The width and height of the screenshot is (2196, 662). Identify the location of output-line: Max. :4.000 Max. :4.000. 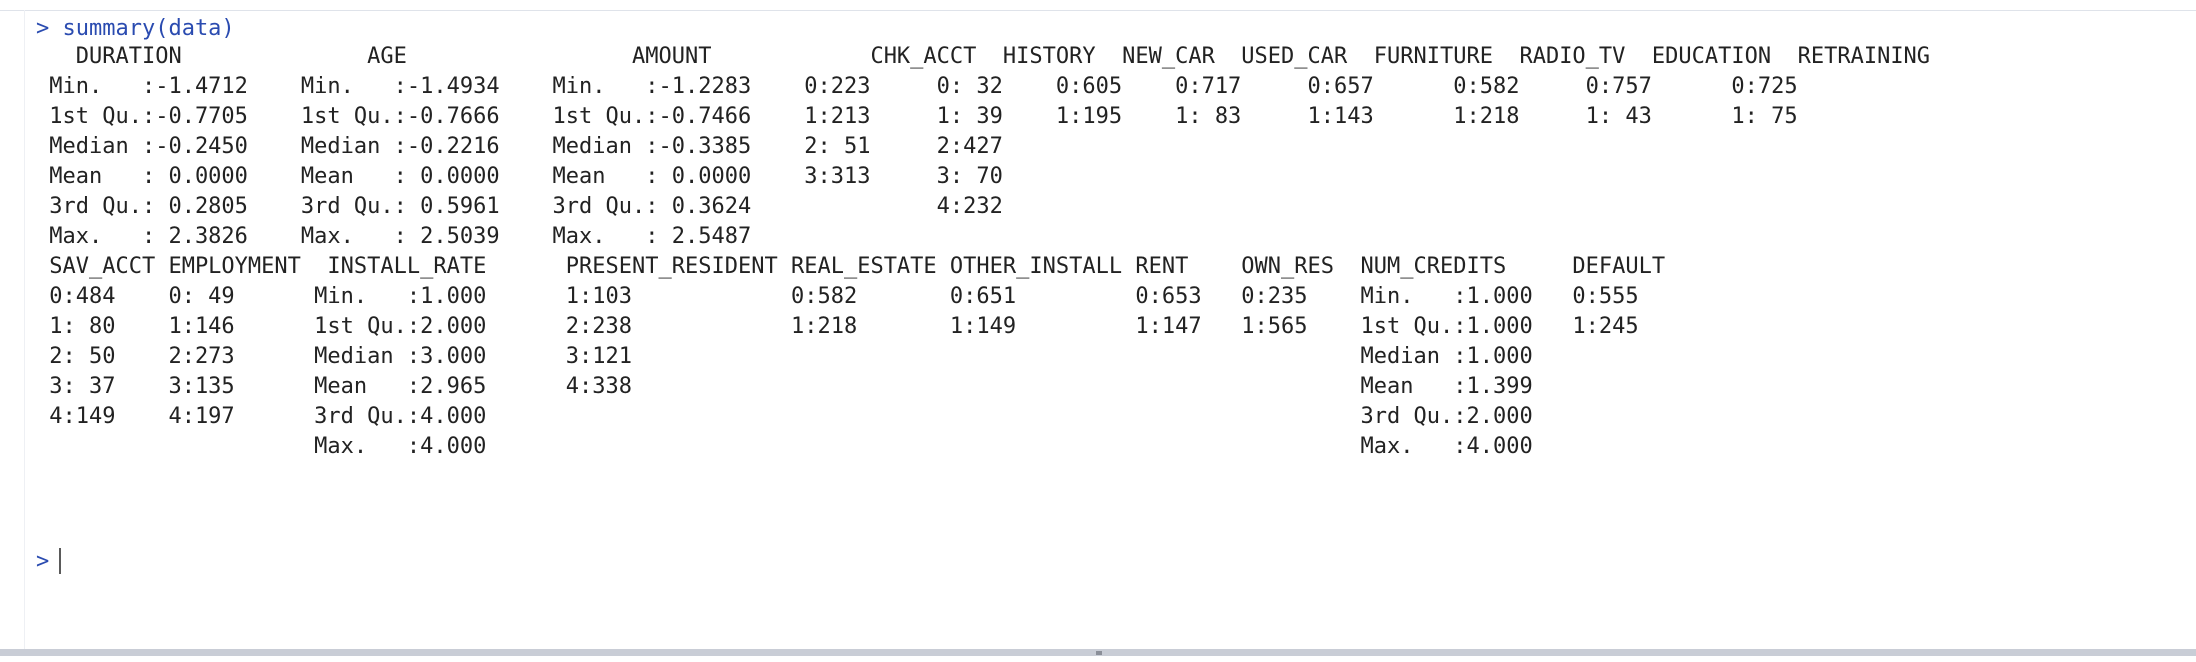
(784, 446).